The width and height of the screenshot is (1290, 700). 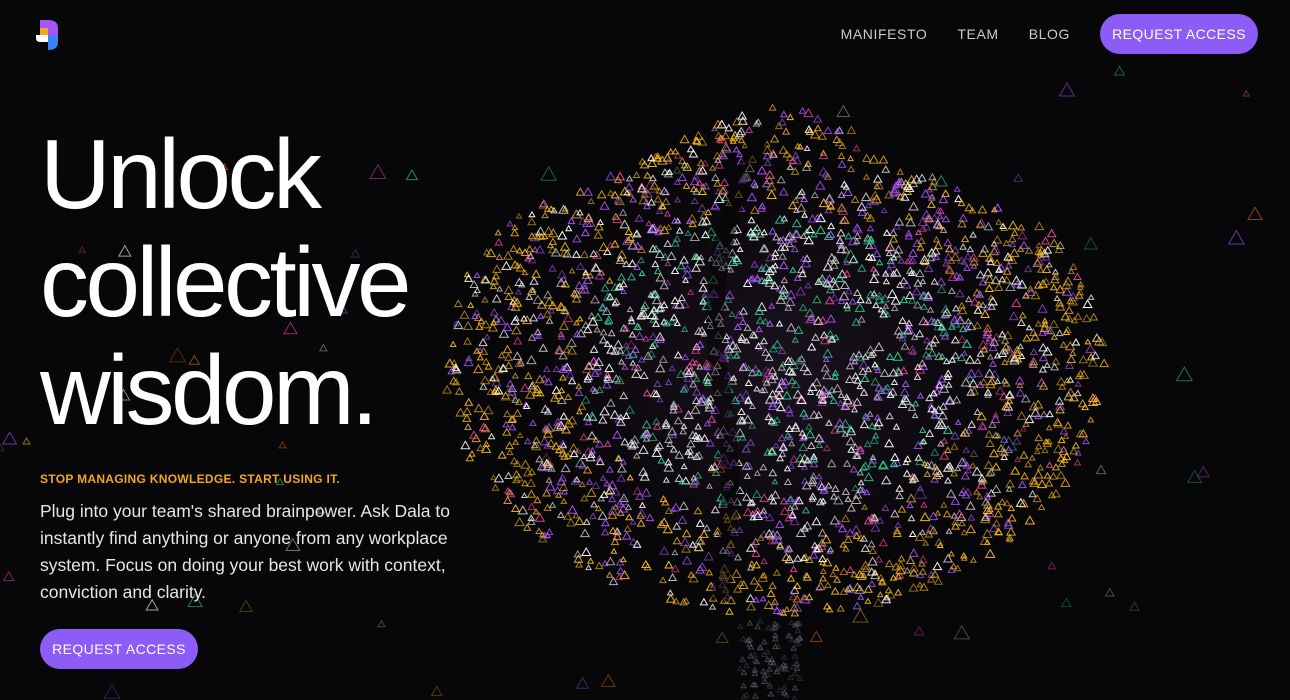 What do you see at coordinates (119, 649) in the screenshot?
I see `hero-request-access-button: REQUEST ACCESS` at bounding box center [119, 649].